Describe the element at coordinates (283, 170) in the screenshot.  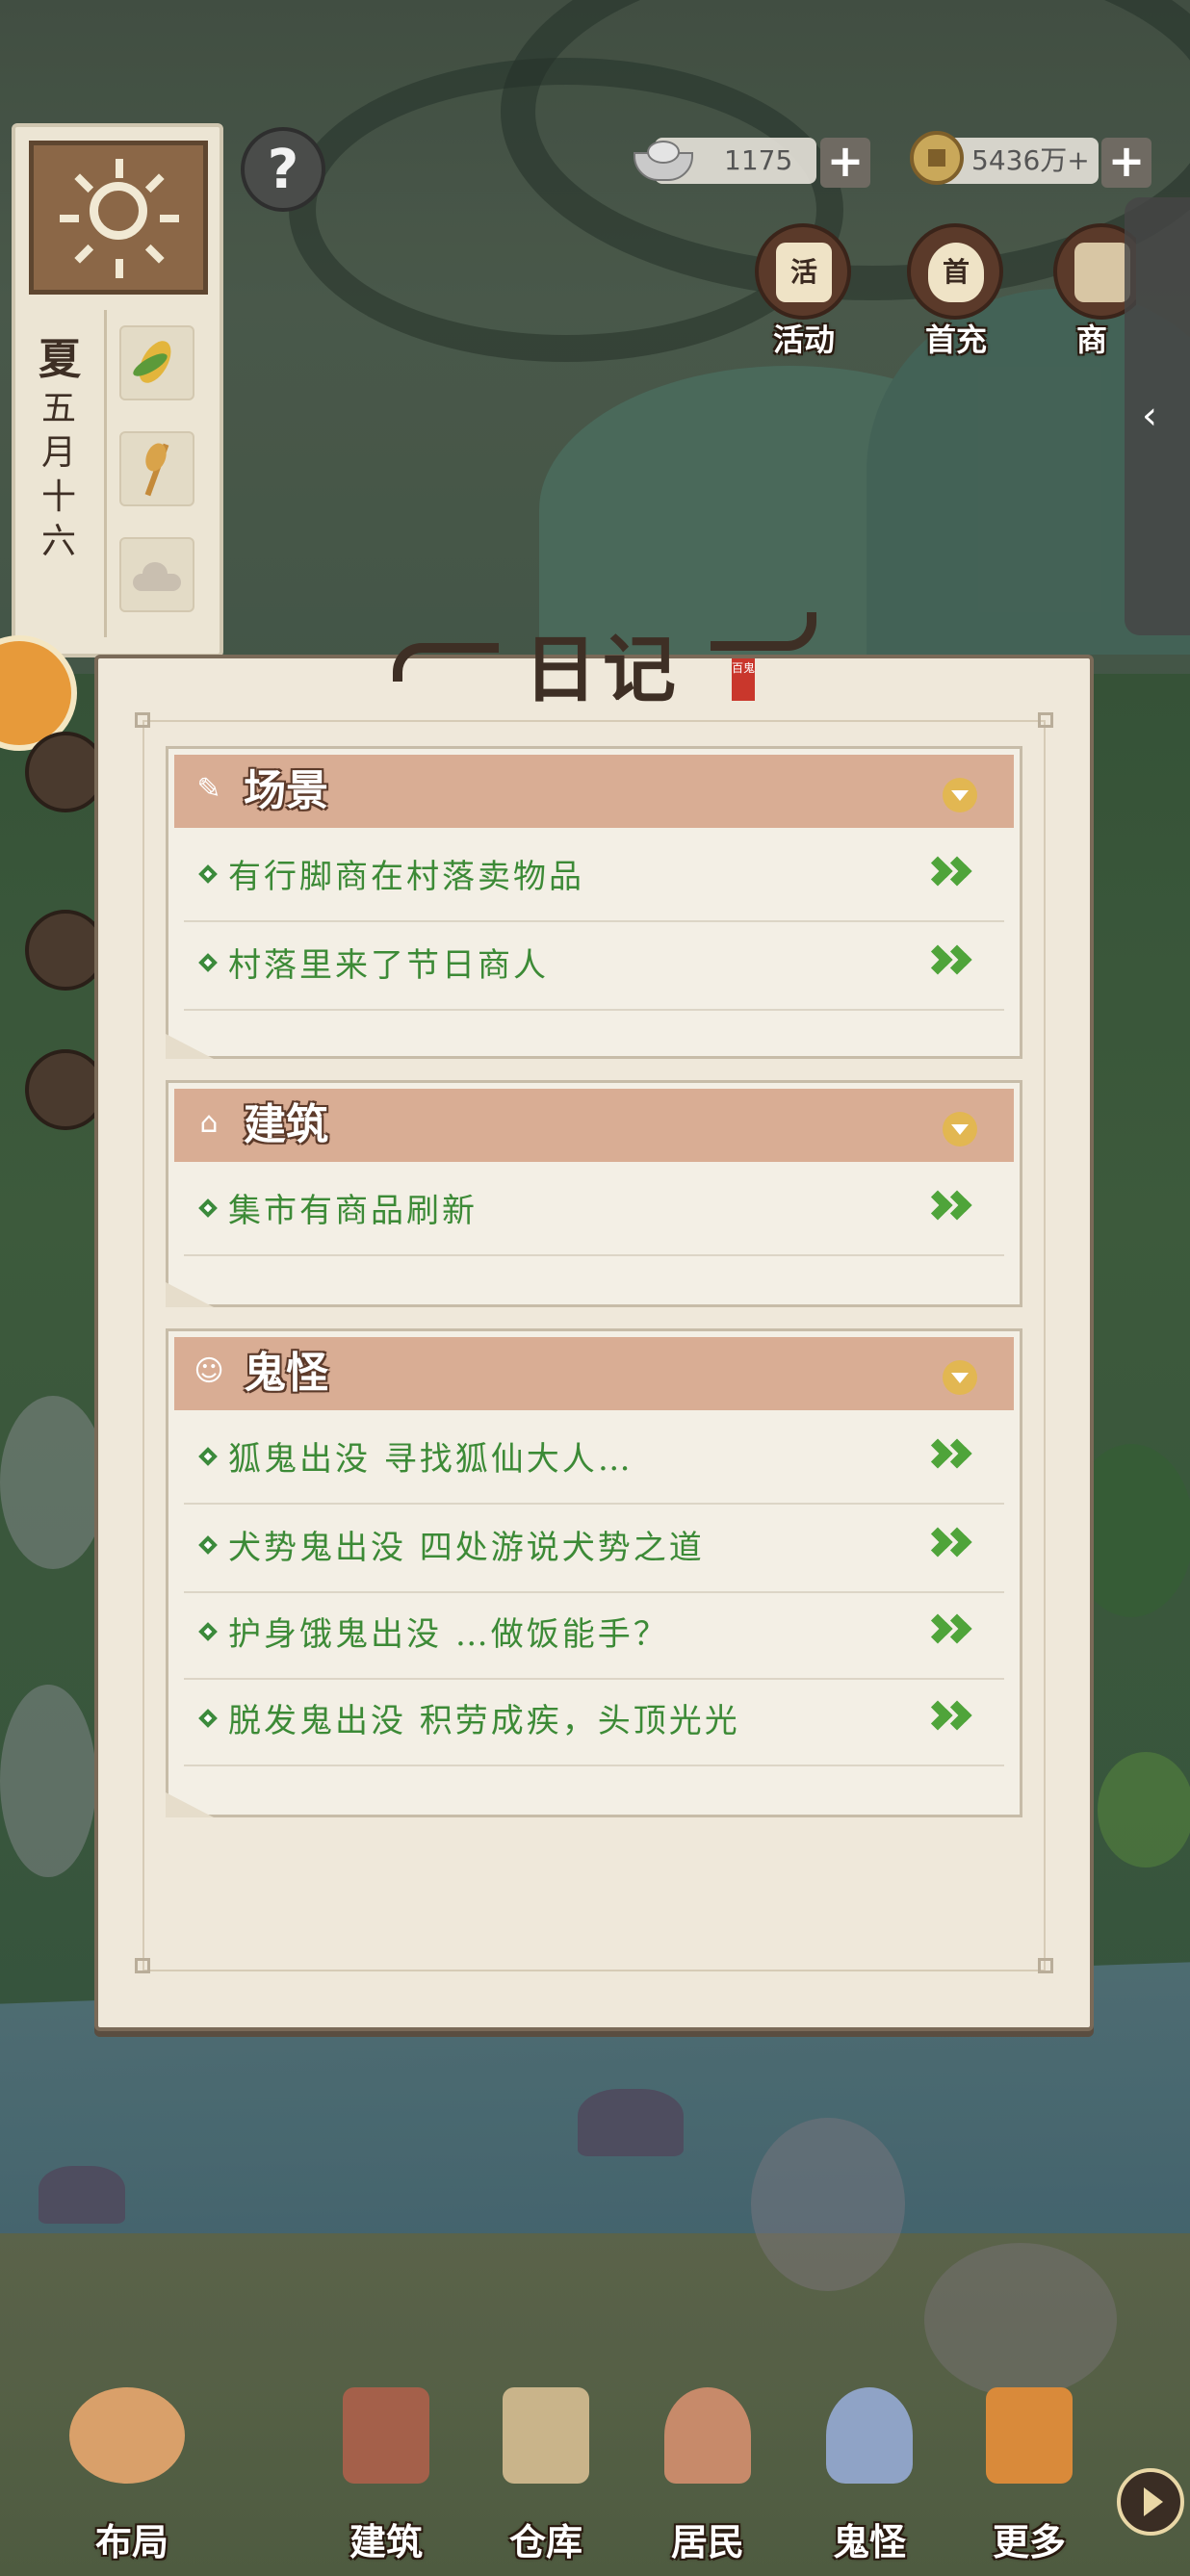
I see `help-button: ?` at that location.